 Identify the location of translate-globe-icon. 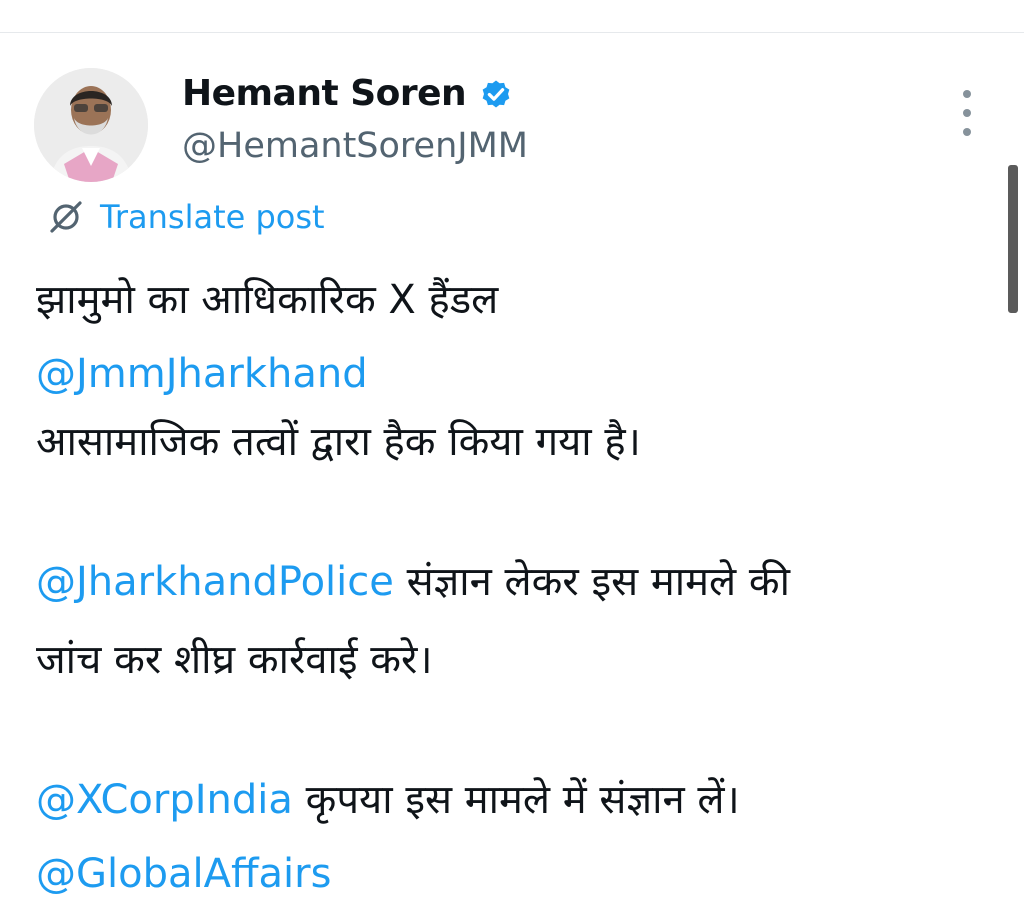
(66, 217).